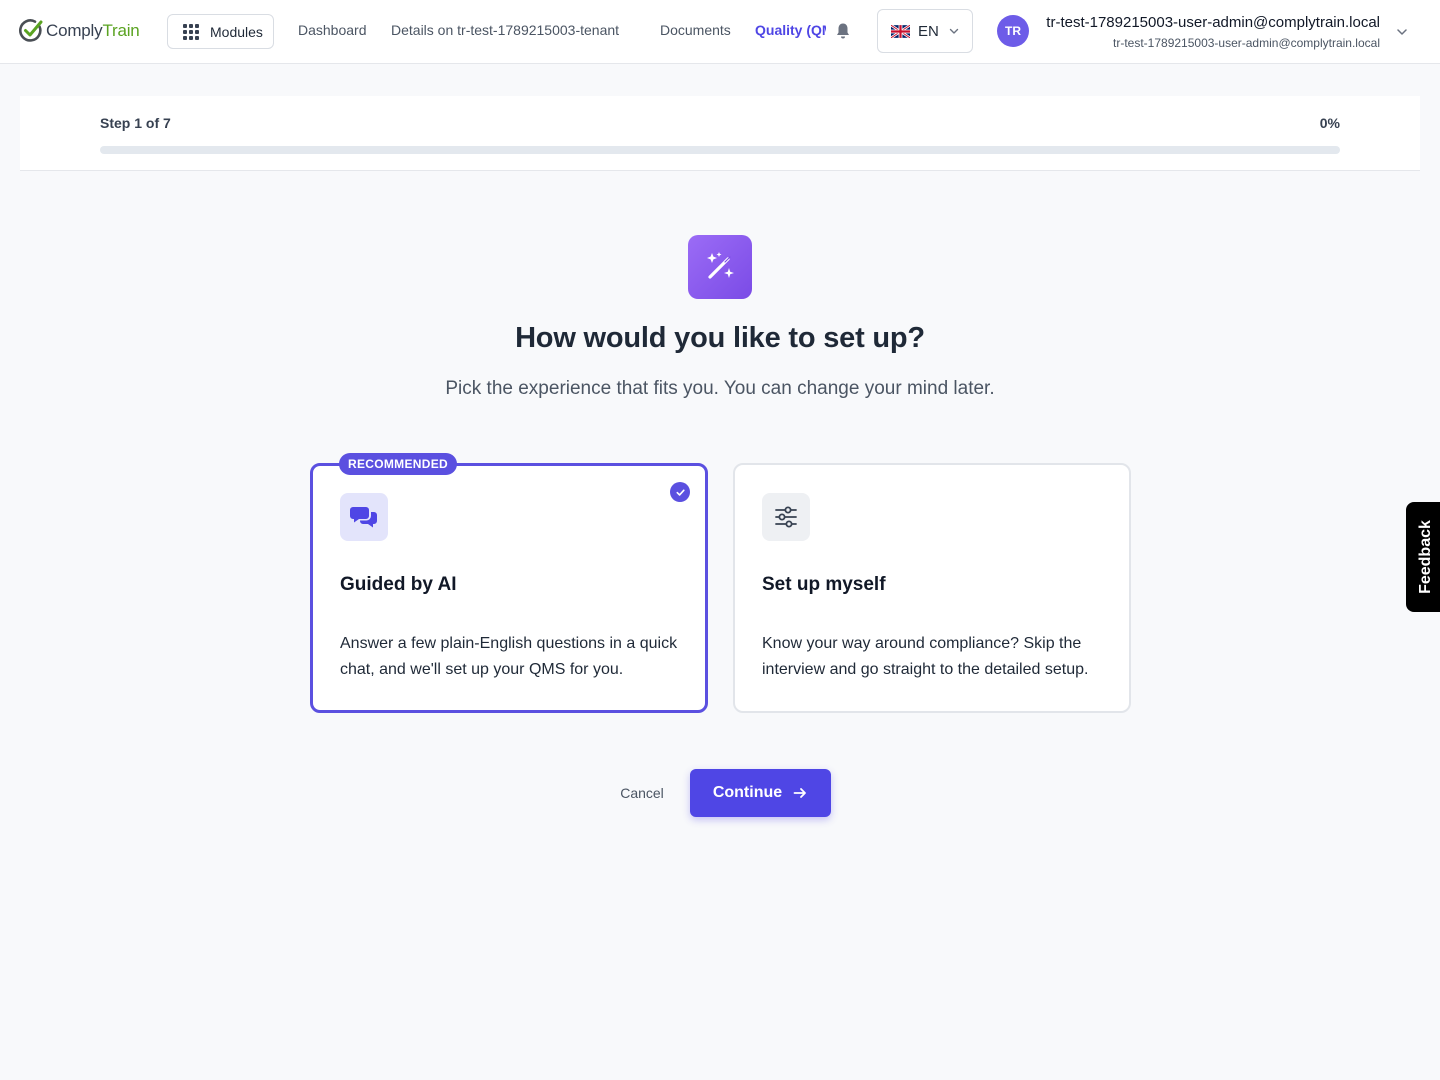 The image size is (1440, 1080). I want to click on logo-text-comply: Comply, so click(74, 30).